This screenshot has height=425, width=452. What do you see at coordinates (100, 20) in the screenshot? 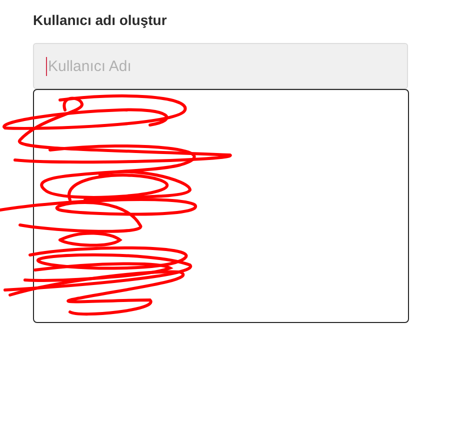
I see `form-title: Kullanıcı adı oluştur` at bounding box center [100, 20].